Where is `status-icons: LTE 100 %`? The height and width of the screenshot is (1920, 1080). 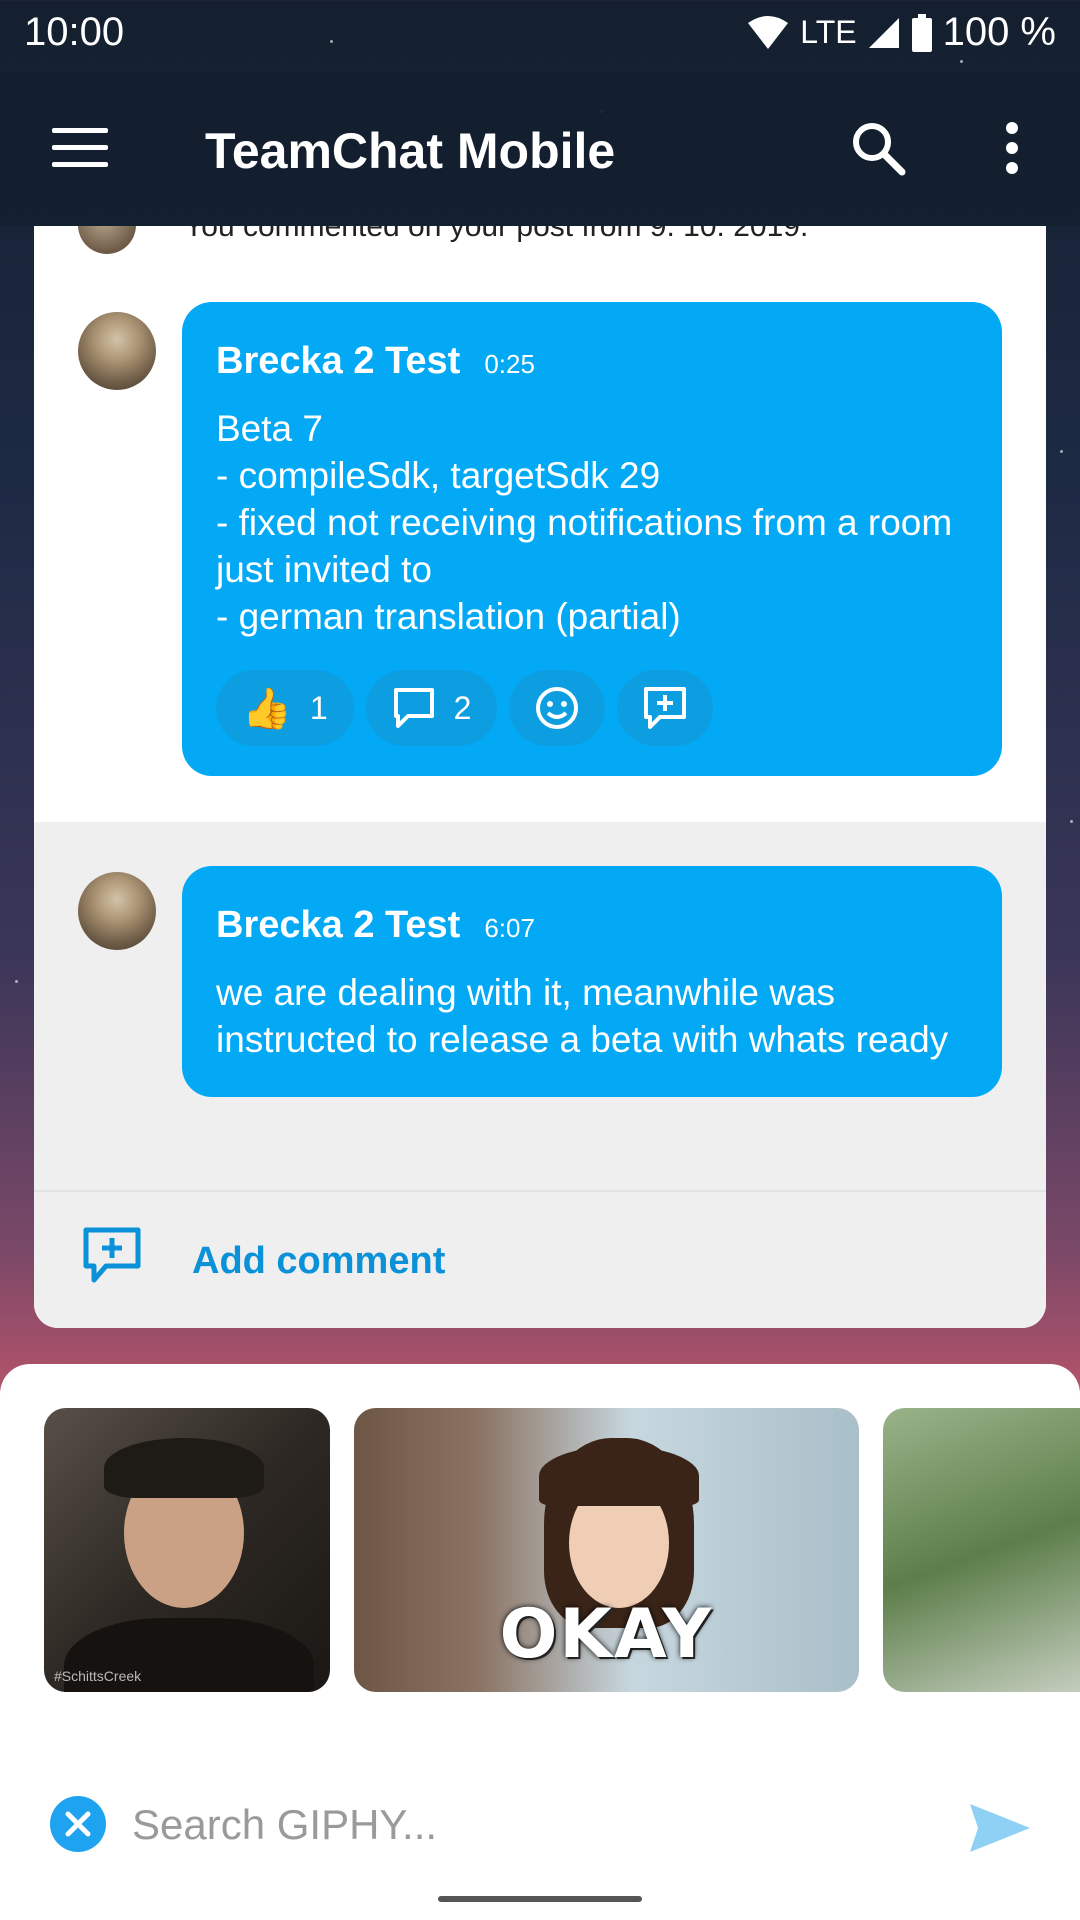 status-icons: LTE 100 % is located at coordinates (901, 32).